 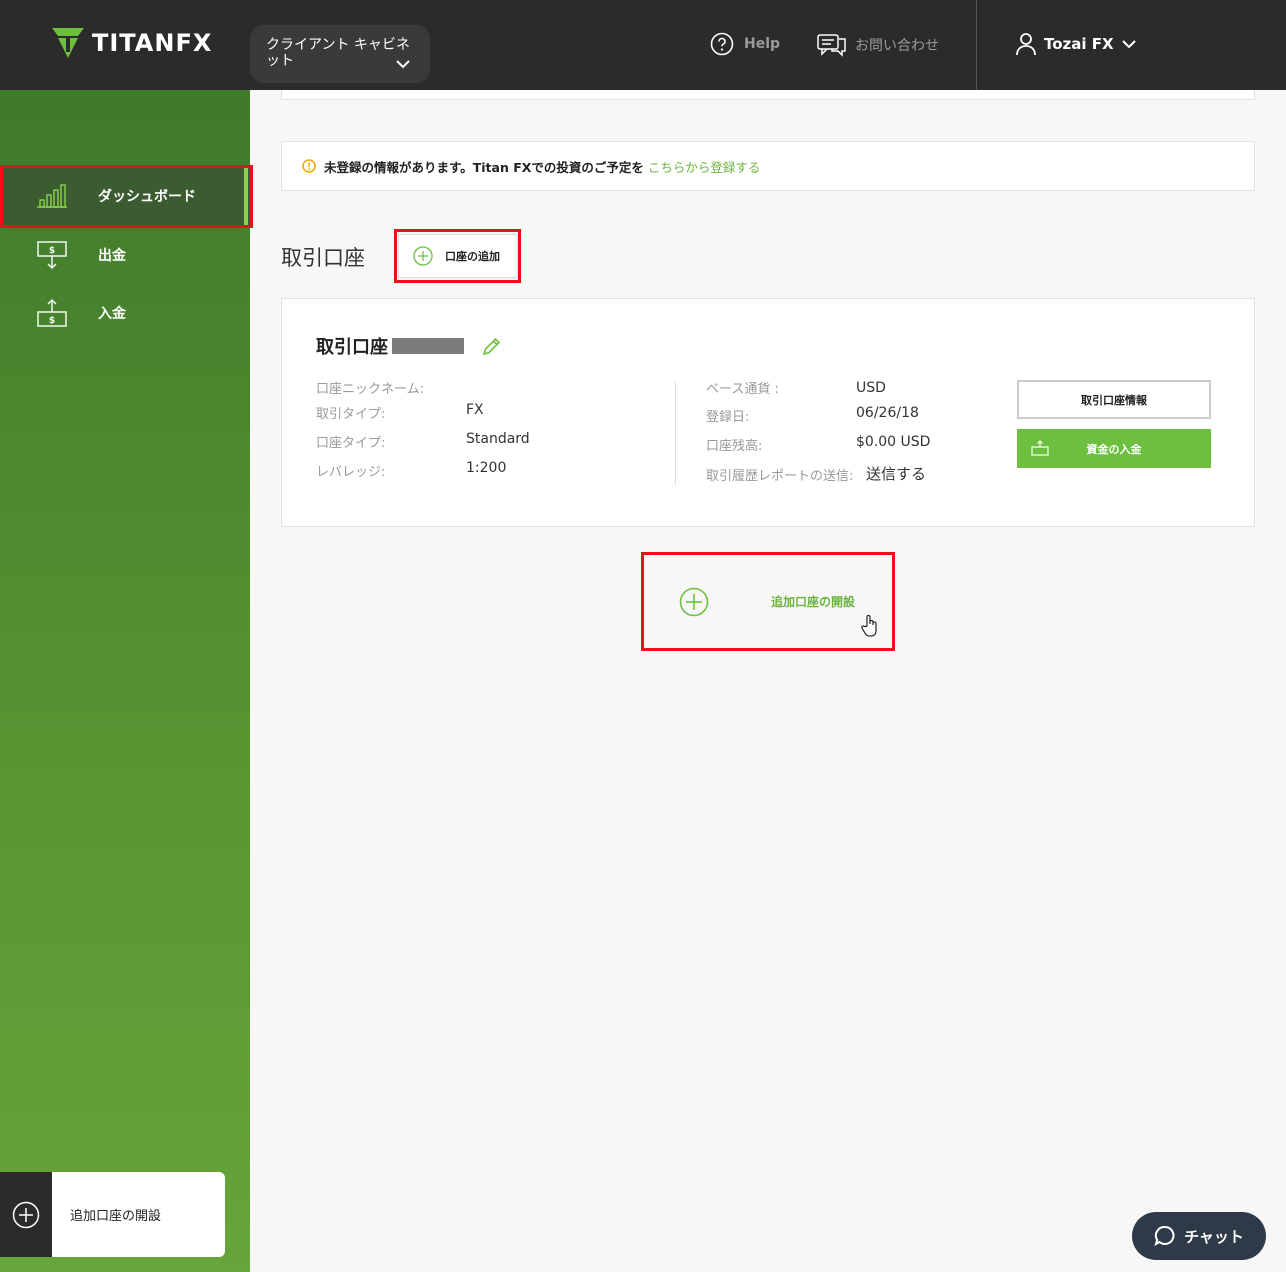 I want to click on logo-text: TITANFX, so click(x=152, y=43).